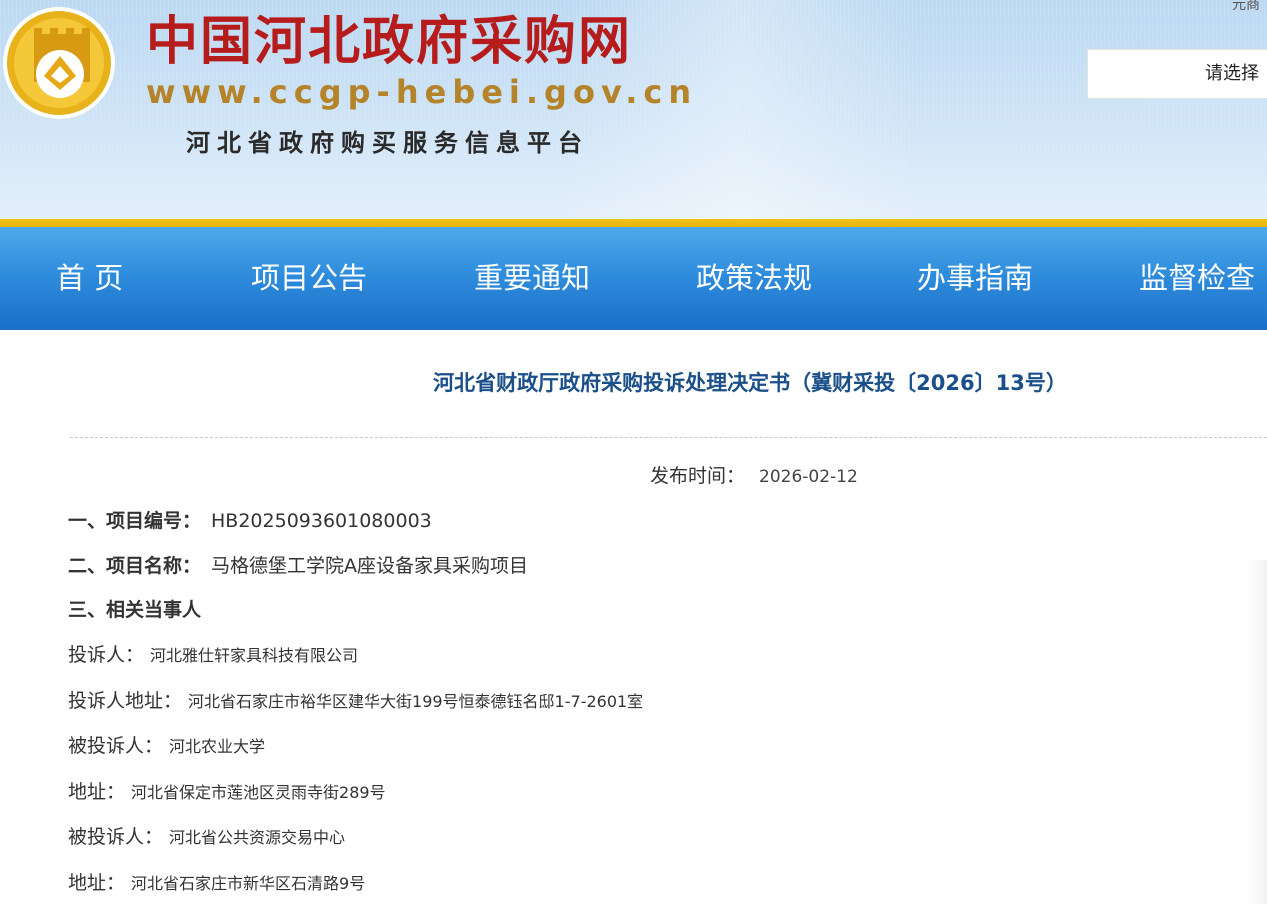  I want to click on party-value: 河北省石家庄市新华区石清路9号, so click(248, 883).